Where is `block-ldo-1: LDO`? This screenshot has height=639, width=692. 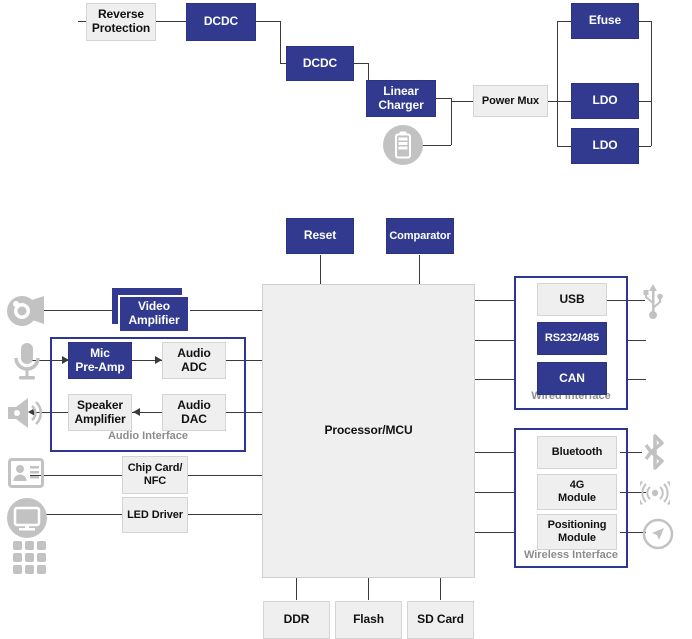 block-ldo-1: LDO is located at coordinates (605, 101).